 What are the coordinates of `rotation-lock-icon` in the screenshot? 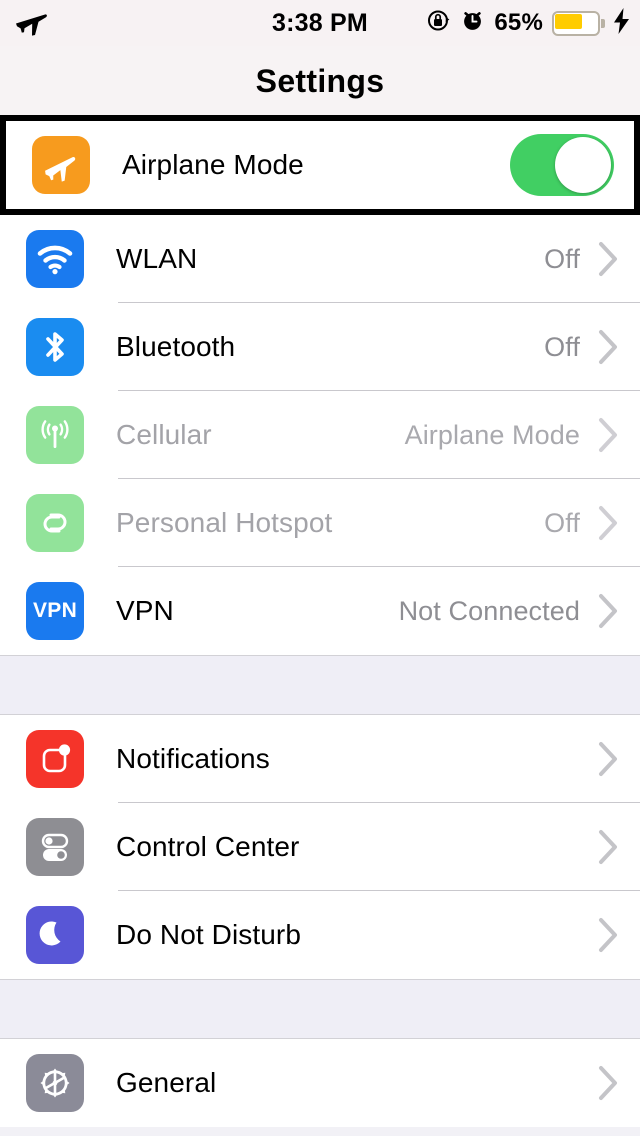 It's located at (438, 23).